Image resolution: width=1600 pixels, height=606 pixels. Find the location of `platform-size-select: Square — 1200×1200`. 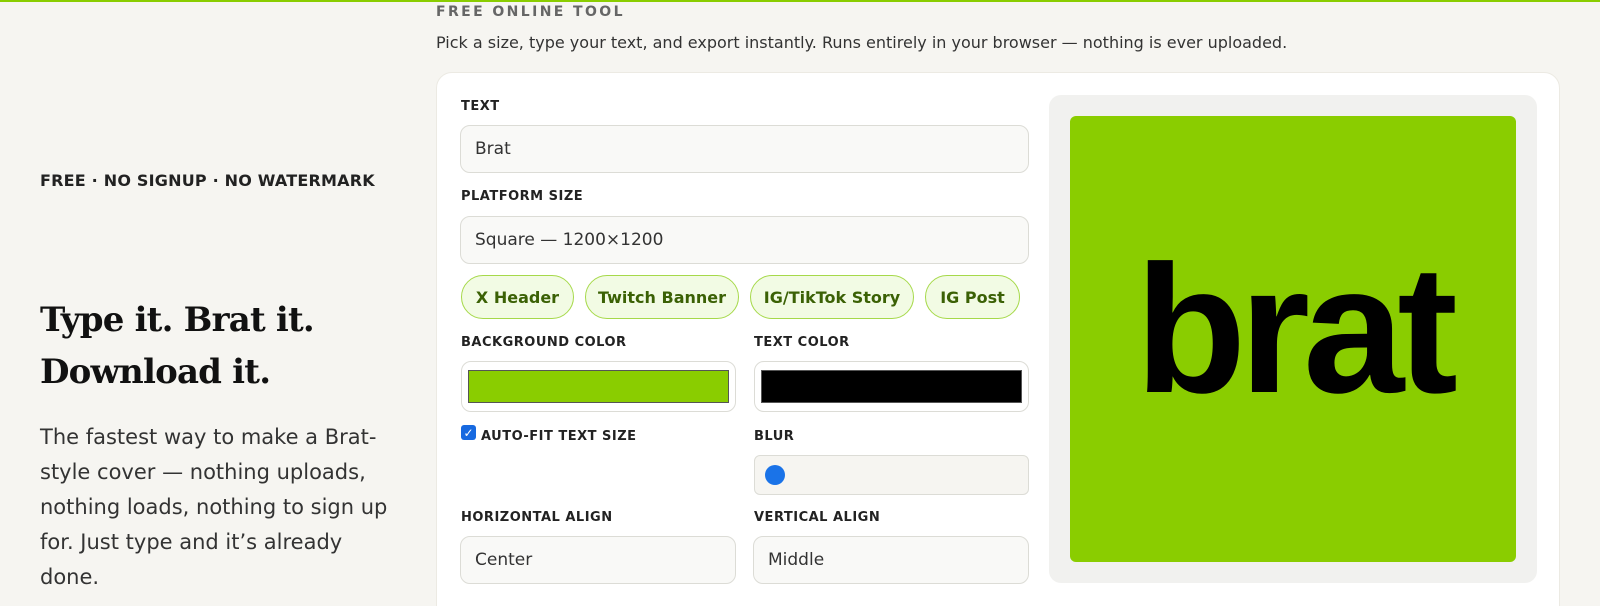

platform-size-select: Square — 1200×1200 is located at coordinates (744, 240).